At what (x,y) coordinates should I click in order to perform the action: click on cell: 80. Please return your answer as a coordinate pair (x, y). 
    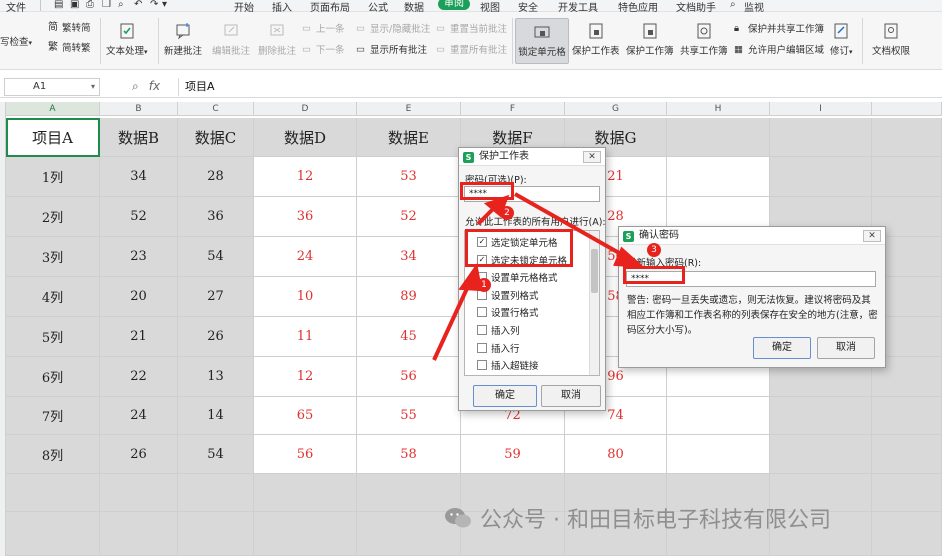
    Looking at the image, I should click on (616, 454).